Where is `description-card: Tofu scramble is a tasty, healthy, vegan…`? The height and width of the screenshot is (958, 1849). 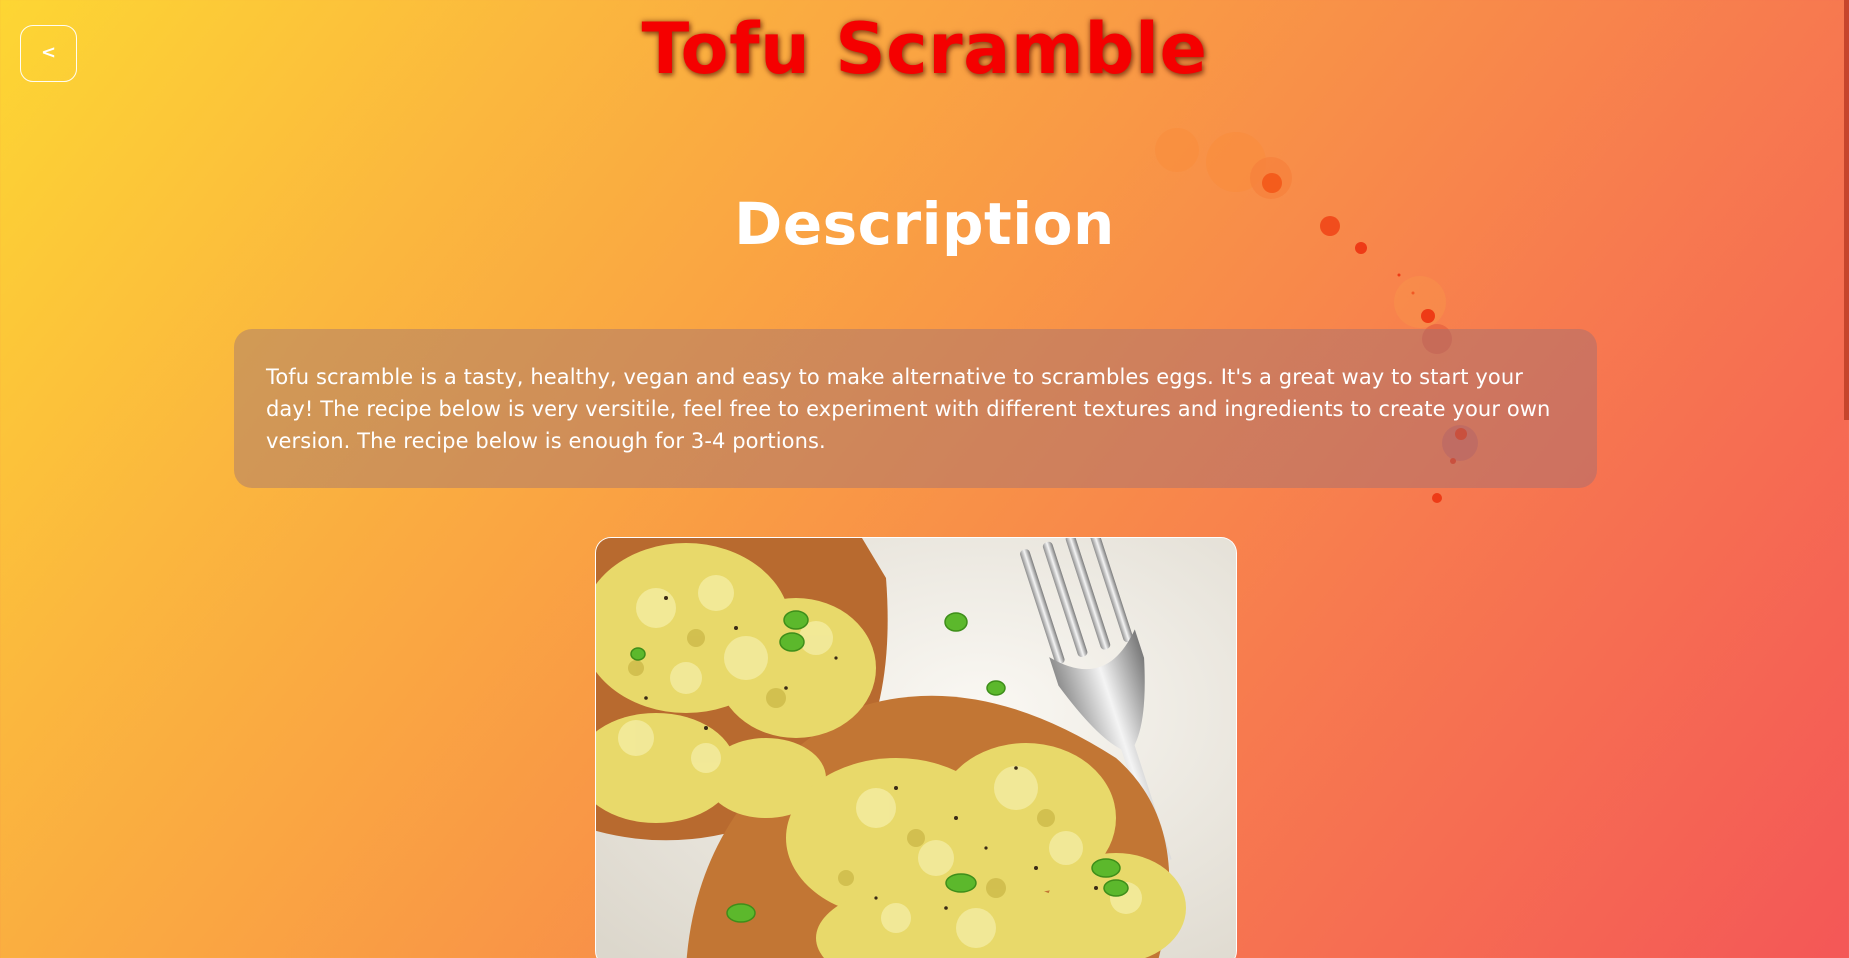
description-card: Tofu scramble is a tasty, healthy, vegan… is located at coordinates (915, 408).